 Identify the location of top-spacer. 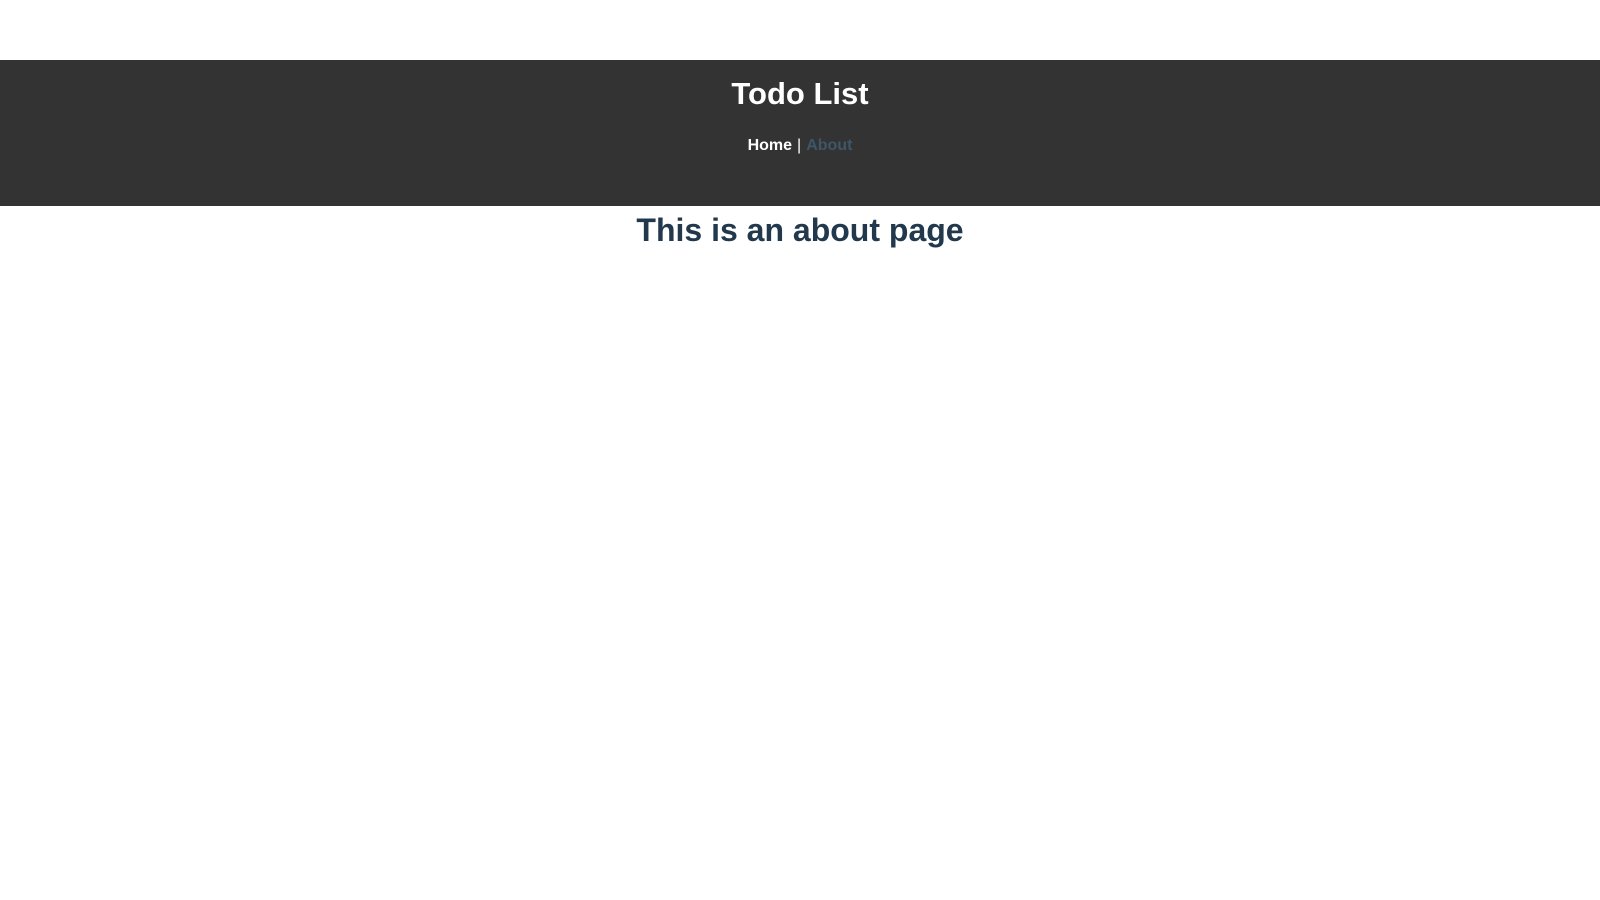
(800, 30).